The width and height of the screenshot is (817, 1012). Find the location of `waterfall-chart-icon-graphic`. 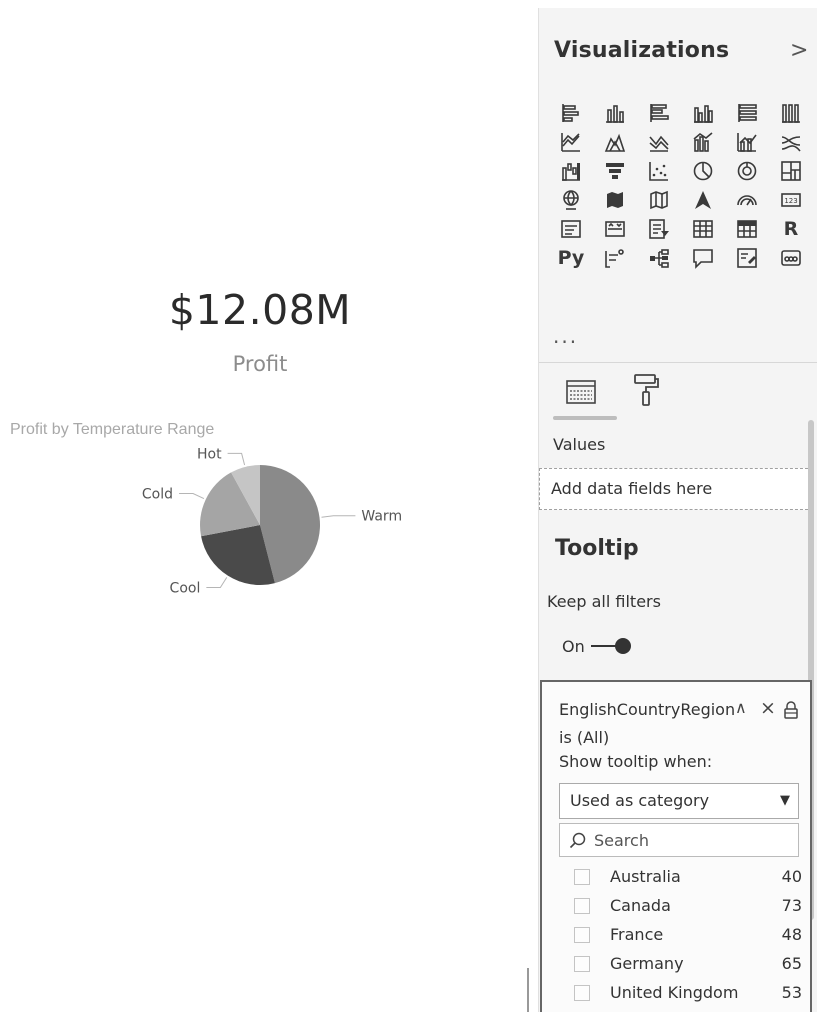

waterfall-chart-icon-graphic is located at coordinates (571, 171).